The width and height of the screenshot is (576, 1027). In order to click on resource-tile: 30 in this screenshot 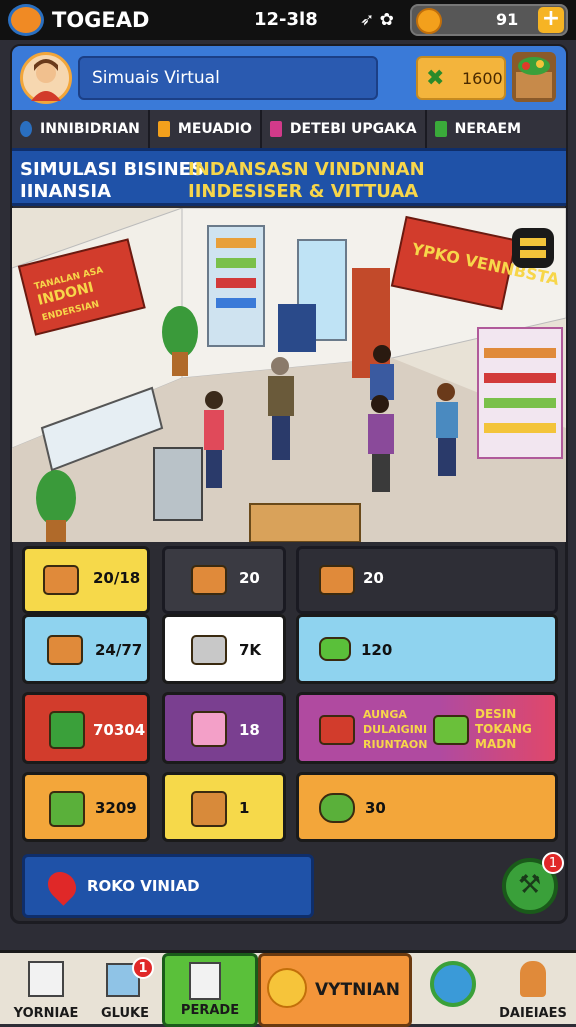, I will do `click(427, 807)`.